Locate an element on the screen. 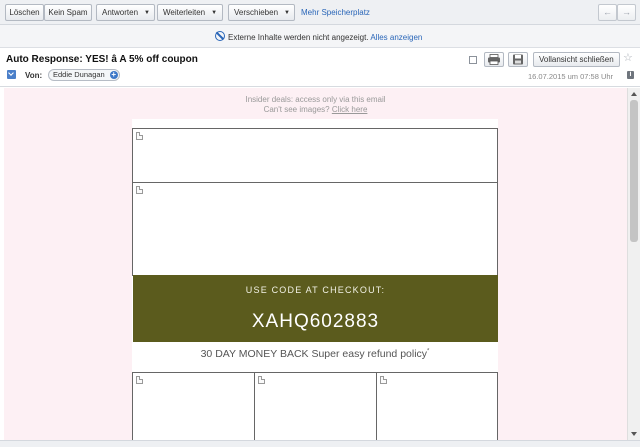 The image size is (640, 447). reply-button: Antworten ▼ is located at coordinates (125, 12).